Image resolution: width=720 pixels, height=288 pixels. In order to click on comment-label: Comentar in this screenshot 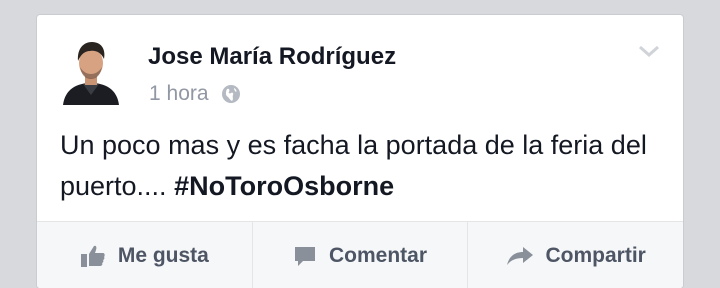, I will do `click(378, 255)`.